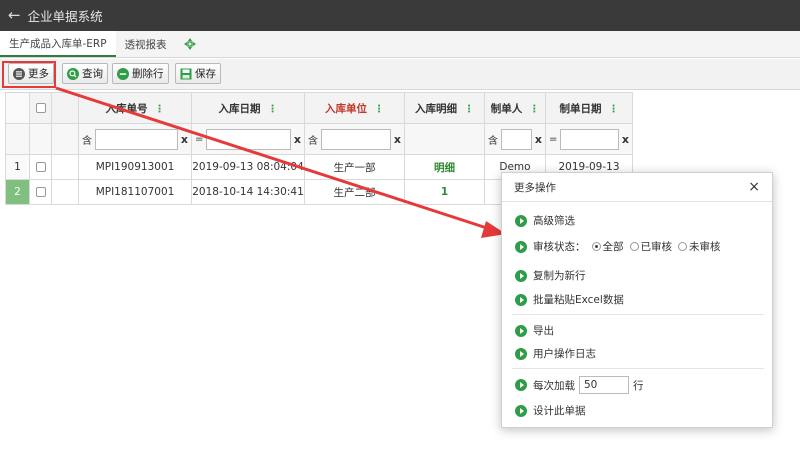  What do you see at coordinates (682, 246) in the screenshot?
I see `radio-unaudited` at bounding box center [682, 246].